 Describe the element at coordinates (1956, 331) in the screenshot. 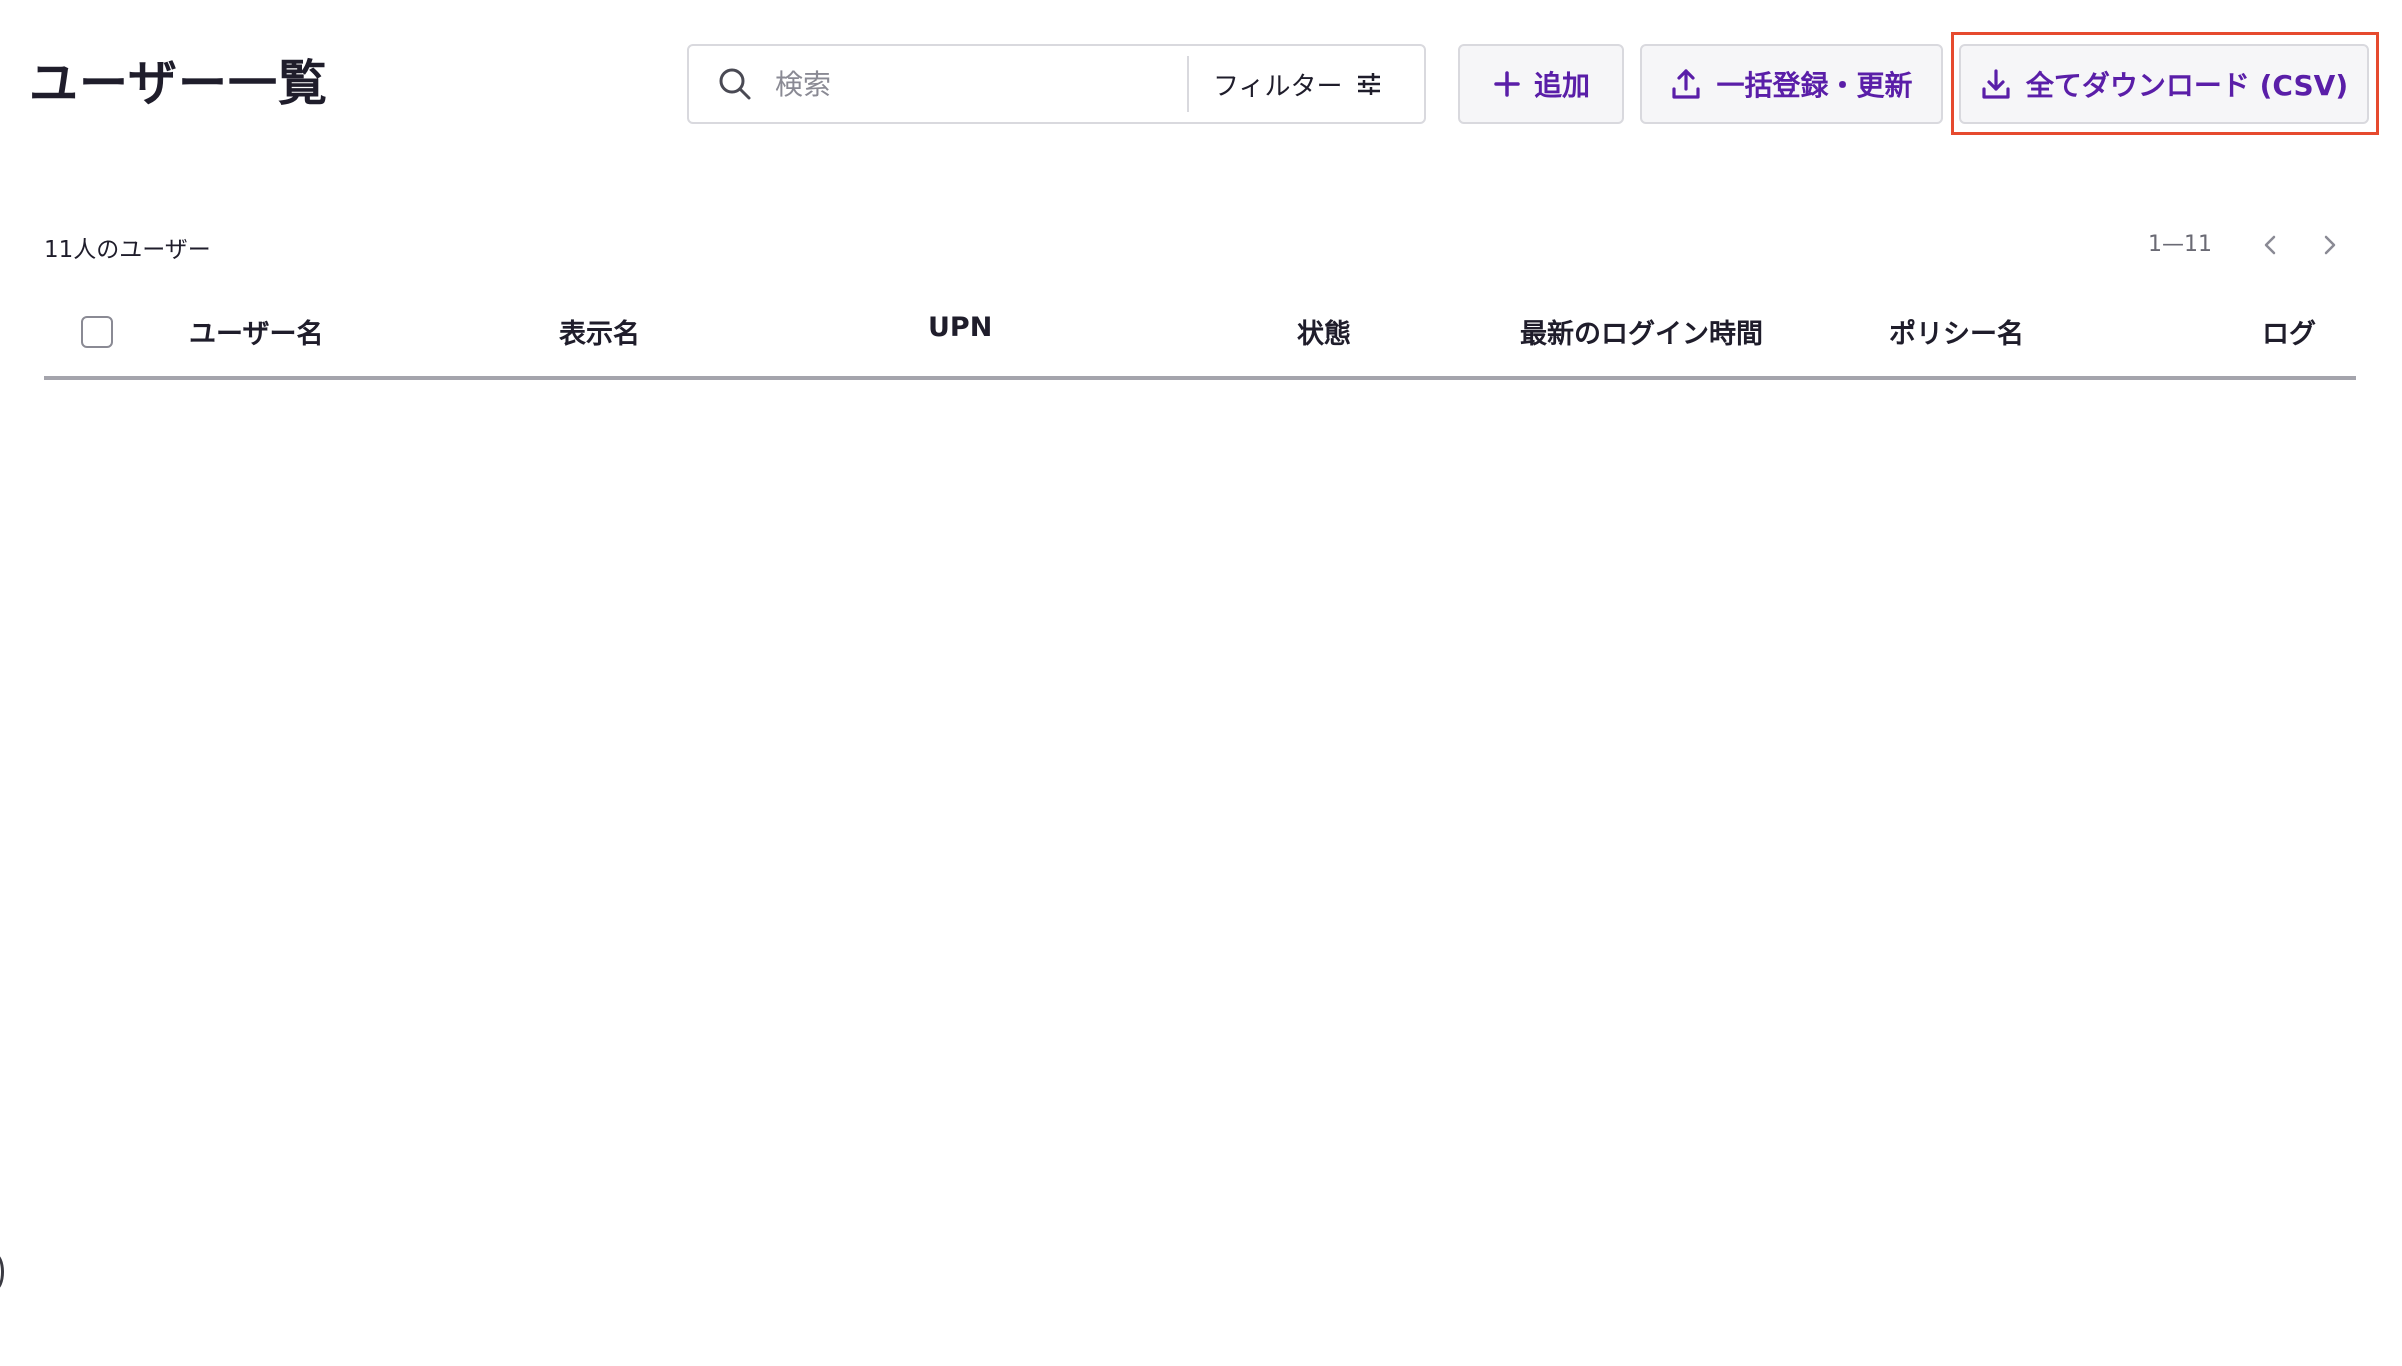

I see `column-header-policy-name: ポリシー名` at that location.